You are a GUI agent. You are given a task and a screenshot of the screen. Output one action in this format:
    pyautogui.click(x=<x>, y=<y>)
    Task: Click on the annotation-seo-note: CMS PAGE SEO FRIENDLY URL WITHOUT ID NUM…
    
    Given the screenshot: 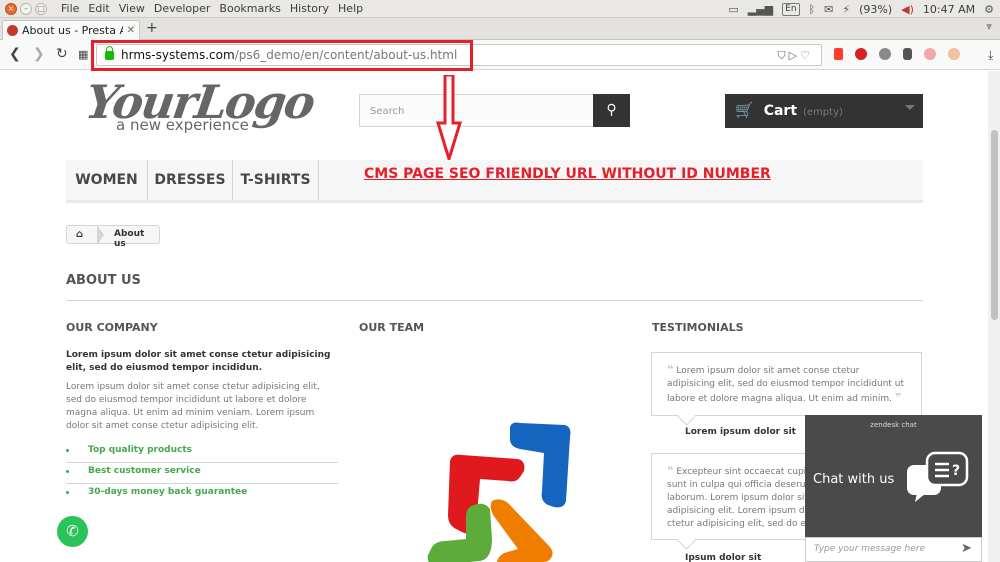 What is the action you would take?
    pyautogui.click(x=567, y=174)
    